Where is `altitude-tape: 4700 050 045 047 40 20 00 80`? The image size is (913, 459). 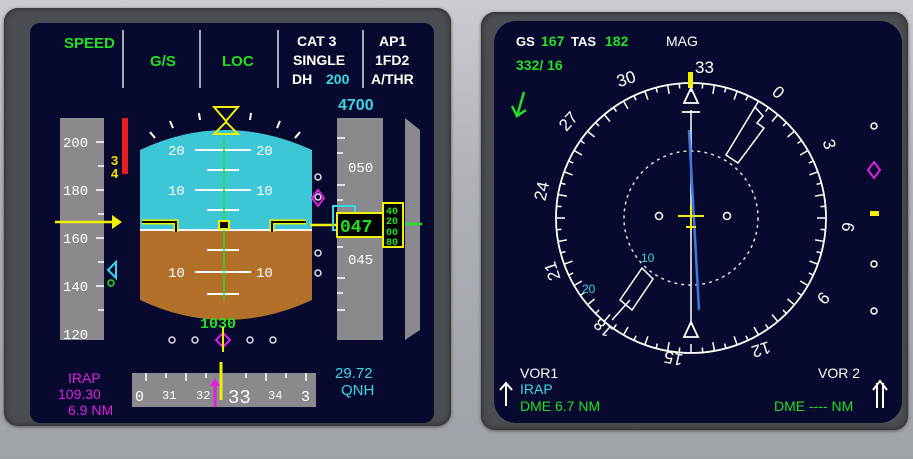
altitude-tape: 4700 050 045 047 40 20 00 80 is located at coordinates (377, 218).